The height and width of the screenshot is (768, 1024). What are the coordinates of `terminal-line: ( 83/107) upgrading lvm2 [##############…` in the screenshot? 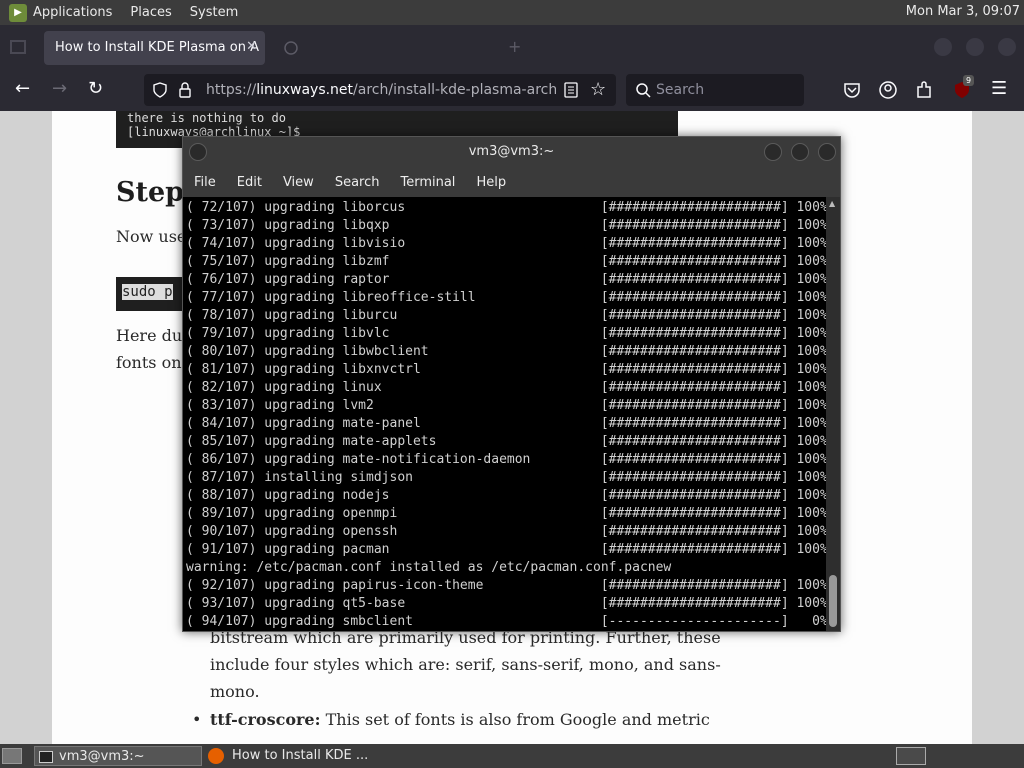 It's located at (506, 405).